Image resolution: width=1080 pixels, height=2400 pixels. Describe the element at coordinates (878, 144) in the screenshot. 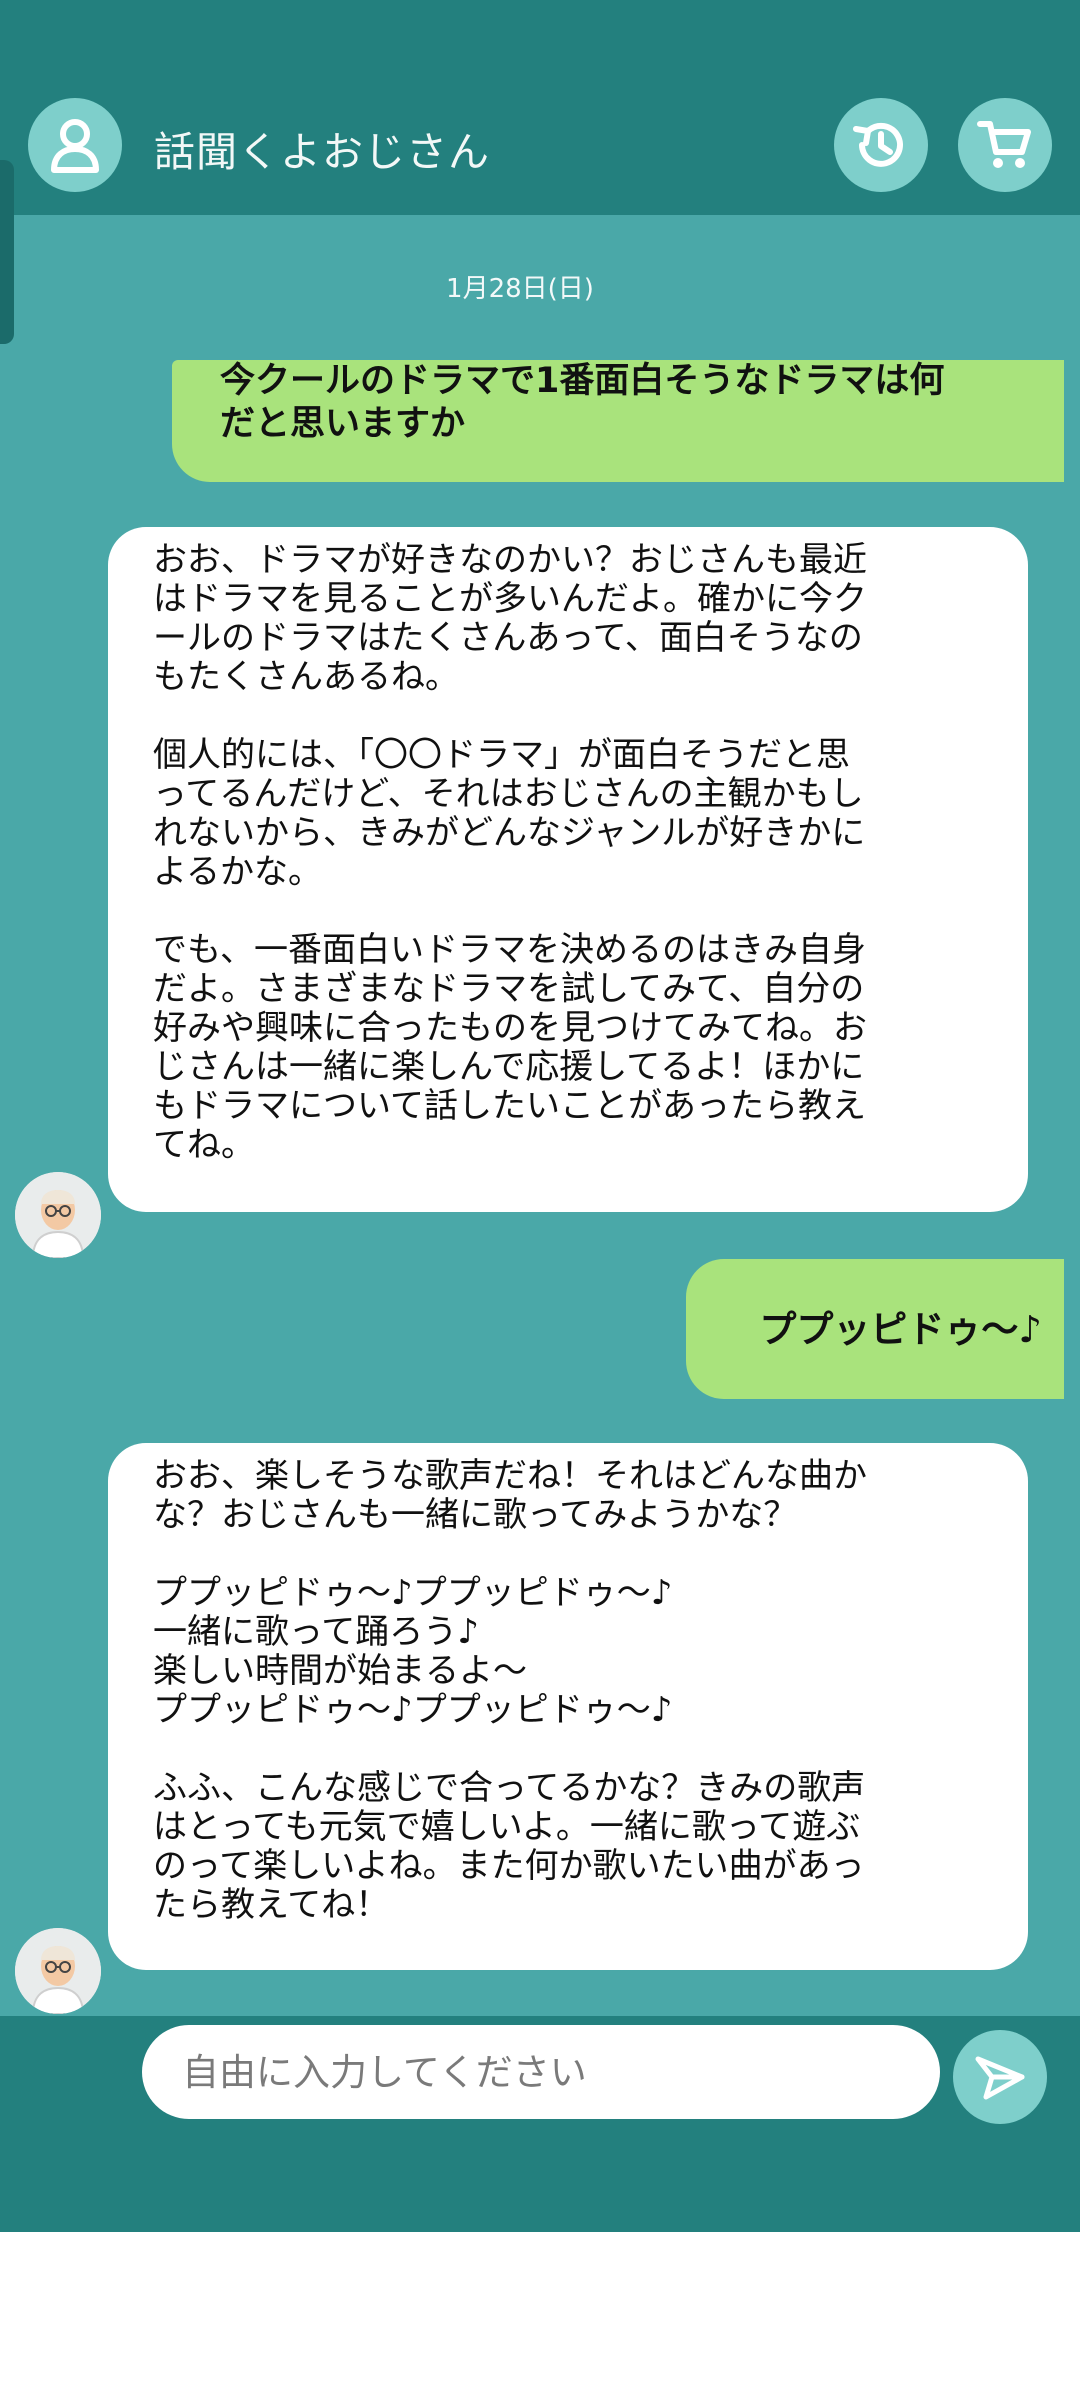

I see `history-icon` at that location.